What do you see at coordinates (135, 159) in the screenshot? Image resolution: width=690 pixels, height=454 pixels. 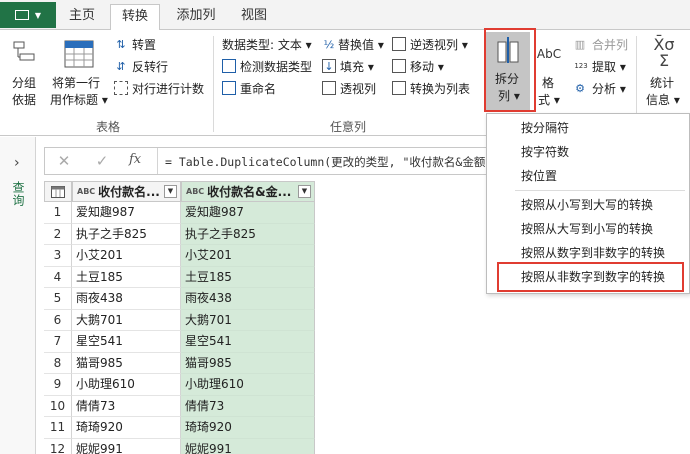 I see `fx-icon: fx` at bounding box center [135, 159].